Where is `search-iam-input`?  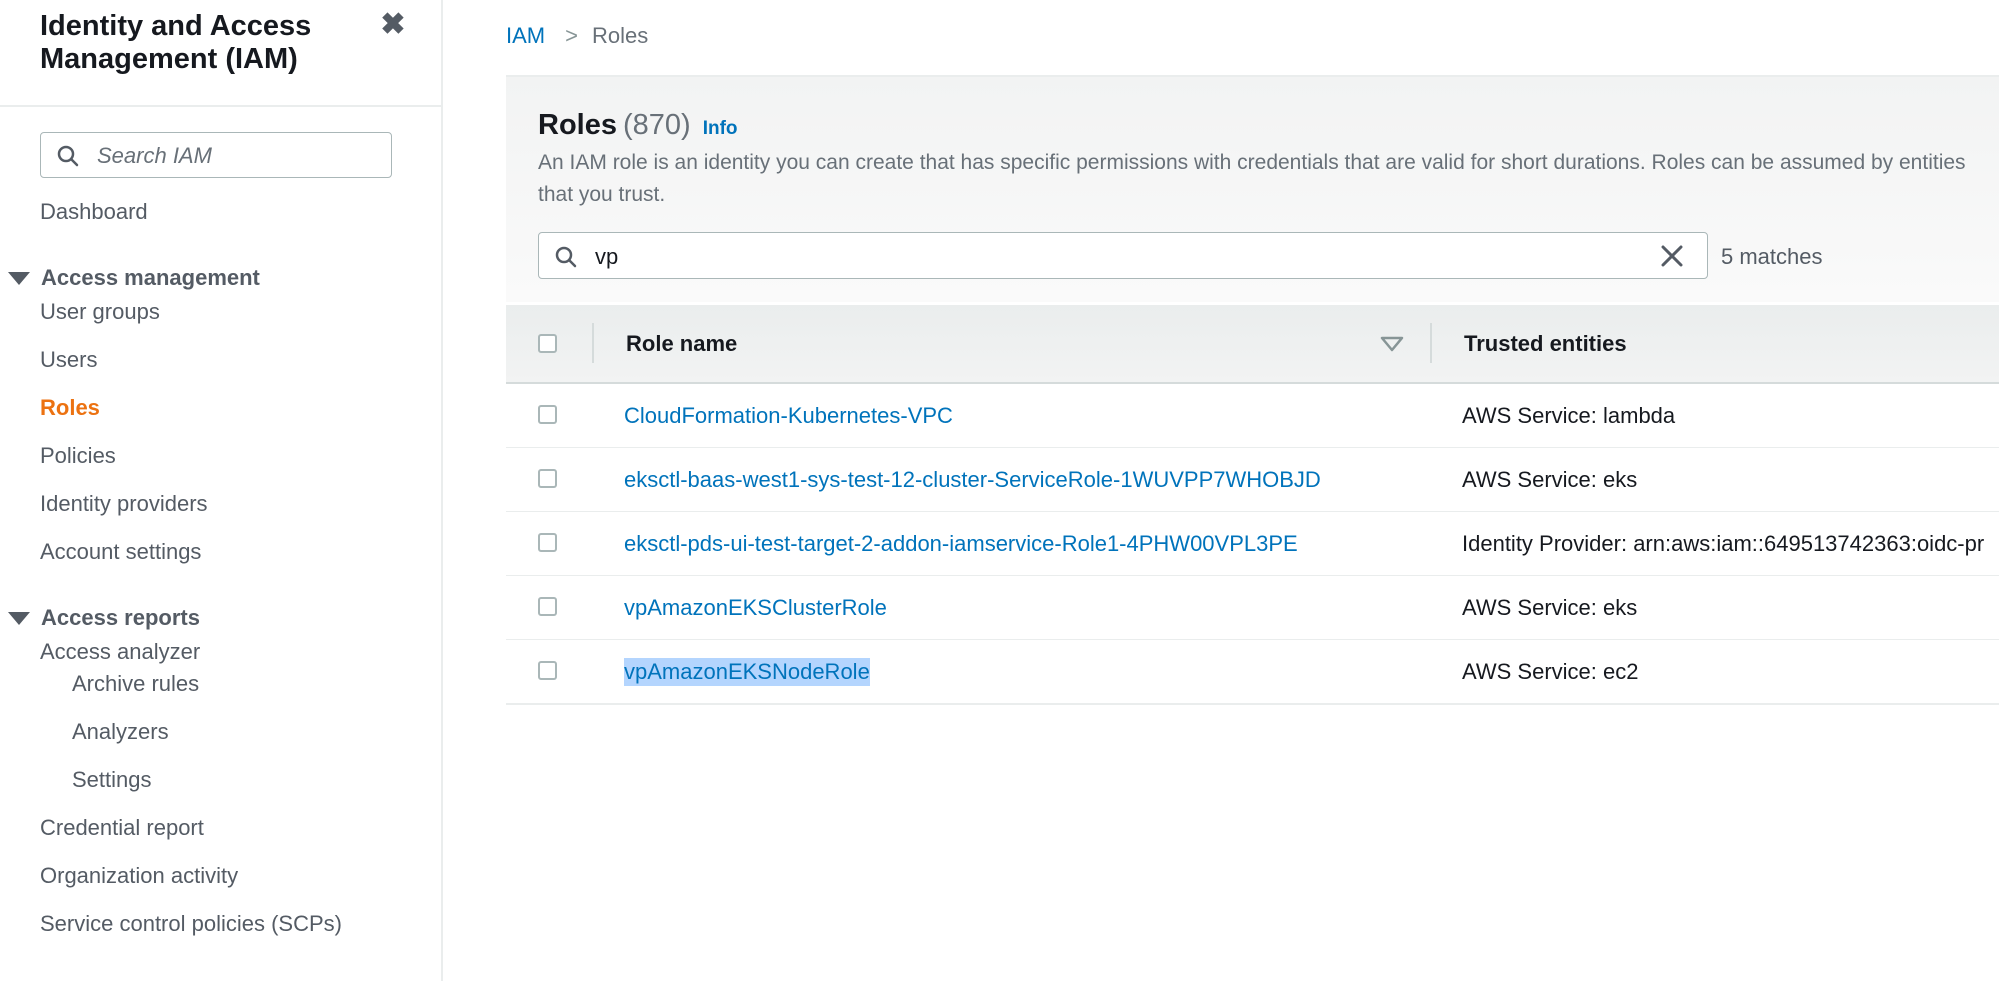
search-iam-input is located at coordinates (237, 156).